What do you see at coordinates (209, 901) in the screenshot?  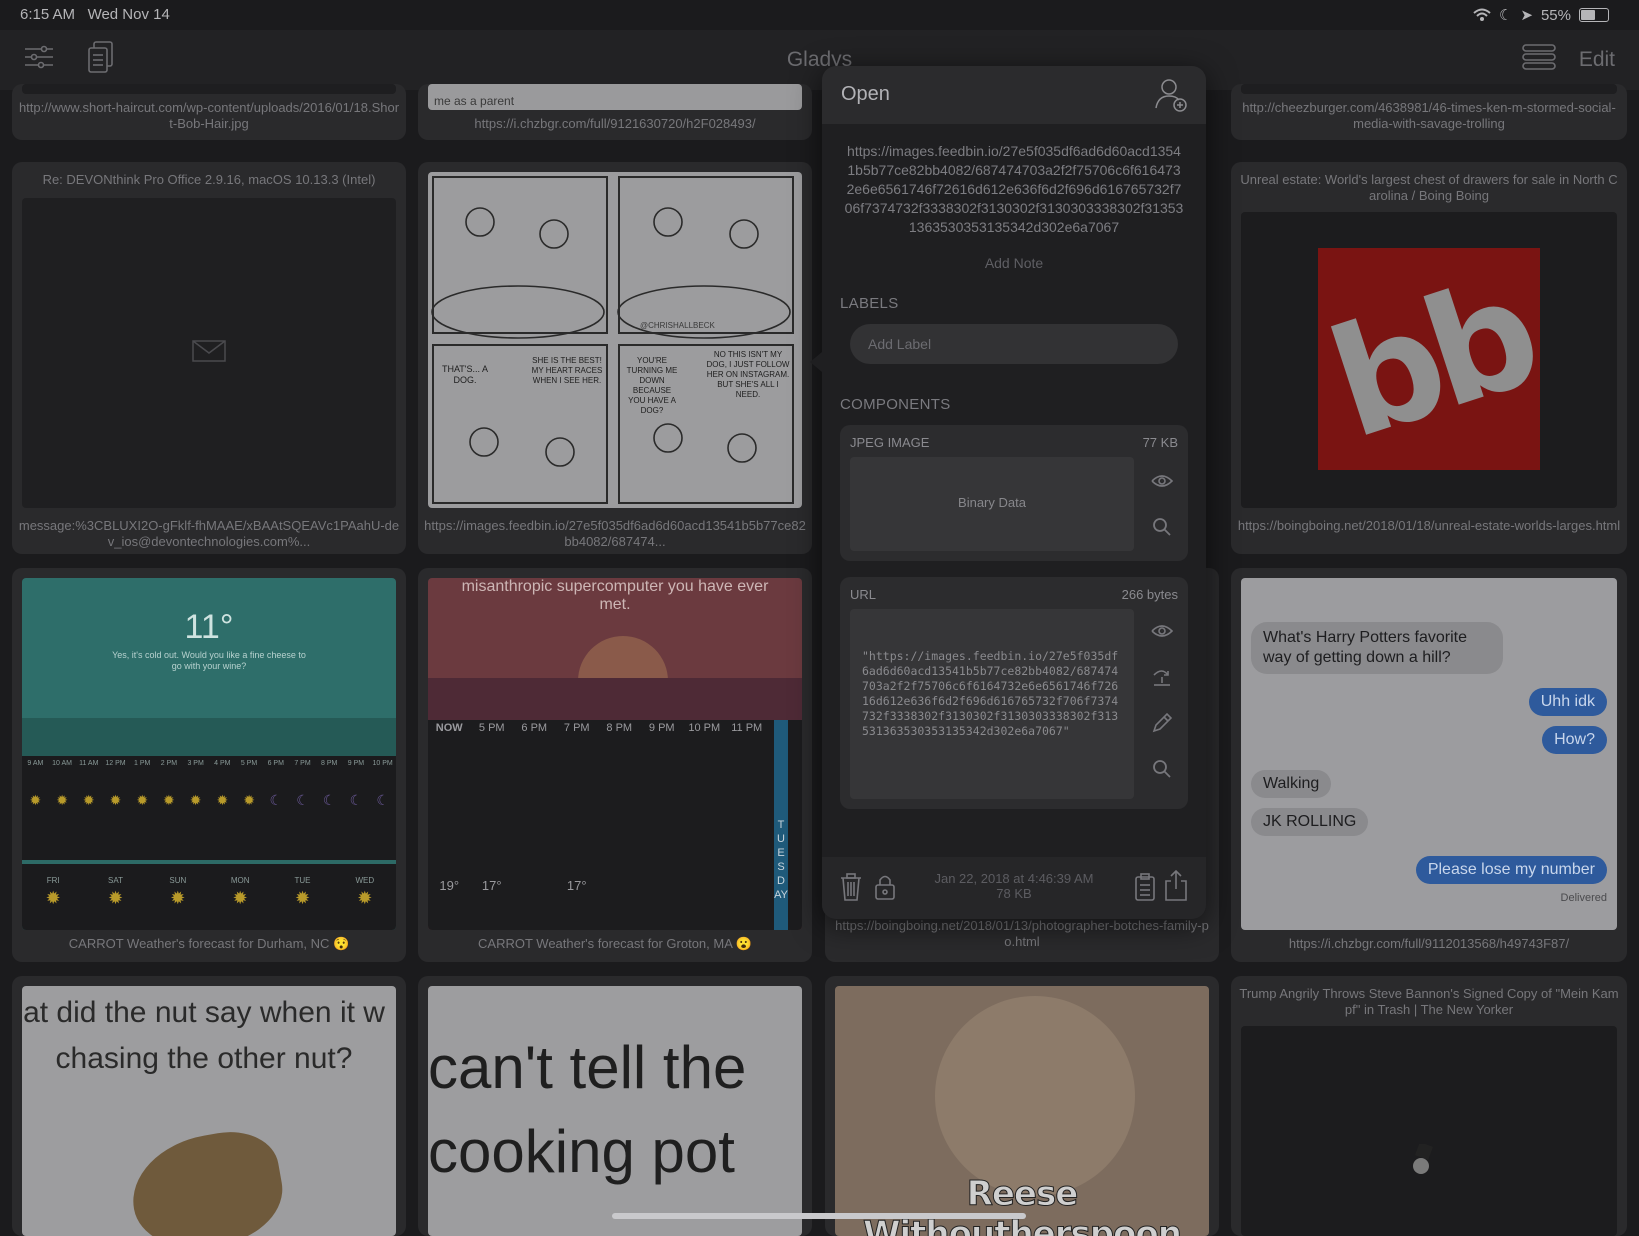 I see `daily-forecast: FRI ✹ SAT ✹ SUN ✹ MON ✹ TUE ✹ WED ✹` at bounding box center [209, 901].